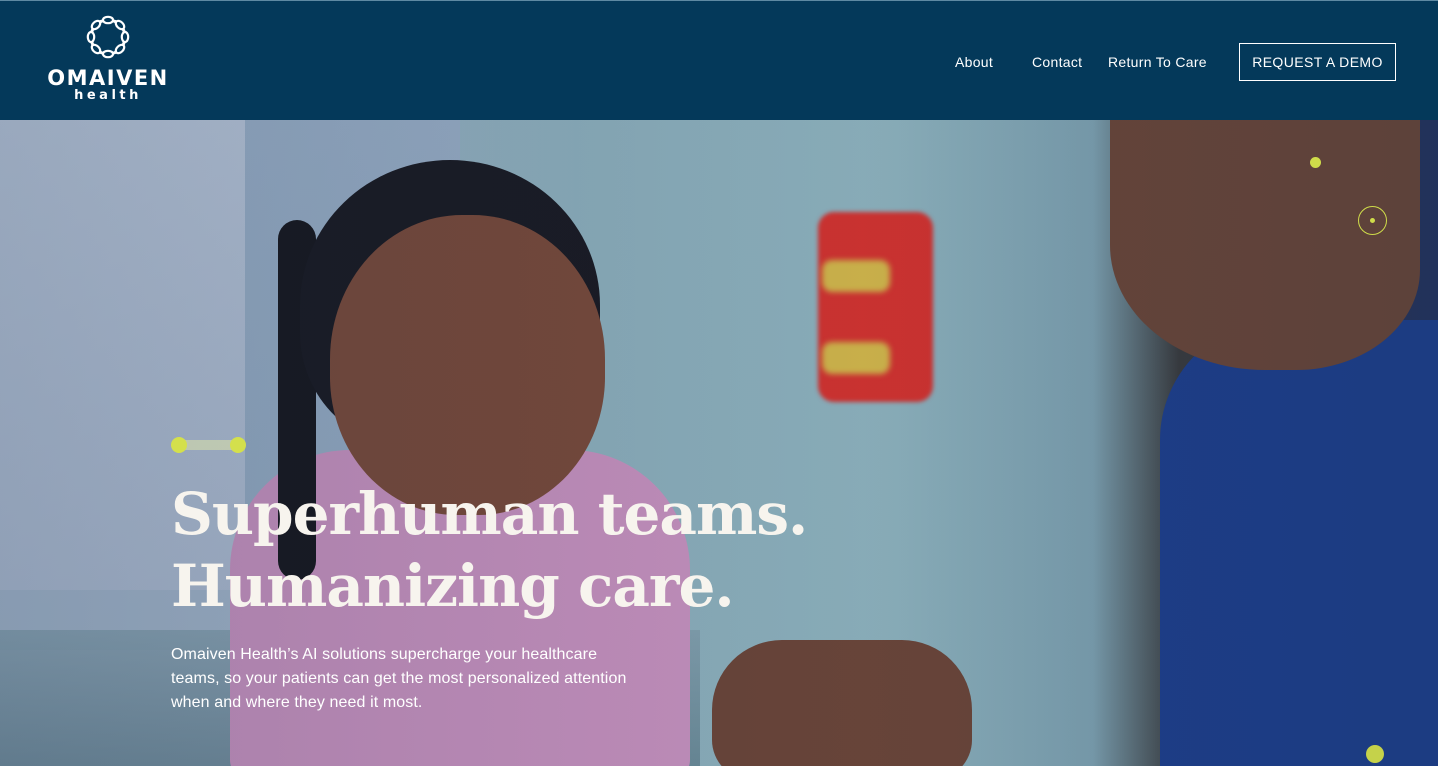 The width and height of the screenshot is (1438, 766). I want to click on omaiven-ring-logo-icon, so click(108, 37).